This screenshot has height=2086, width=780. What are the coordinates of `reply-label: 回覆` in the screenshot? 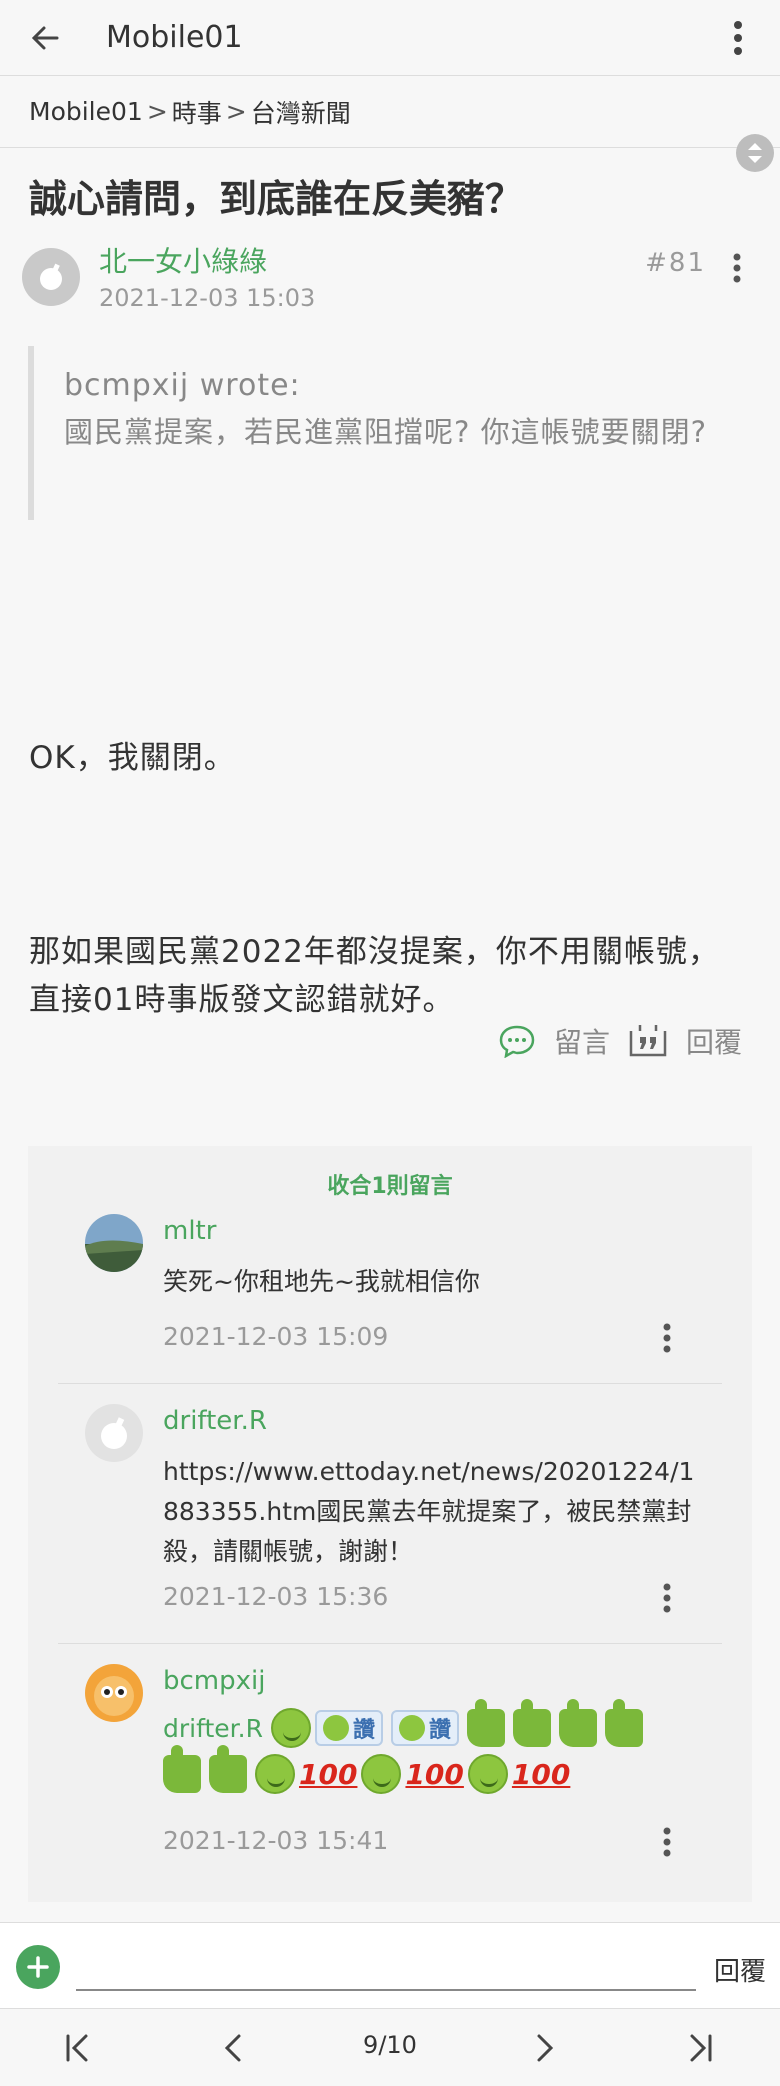 It's located at (713, 1042).